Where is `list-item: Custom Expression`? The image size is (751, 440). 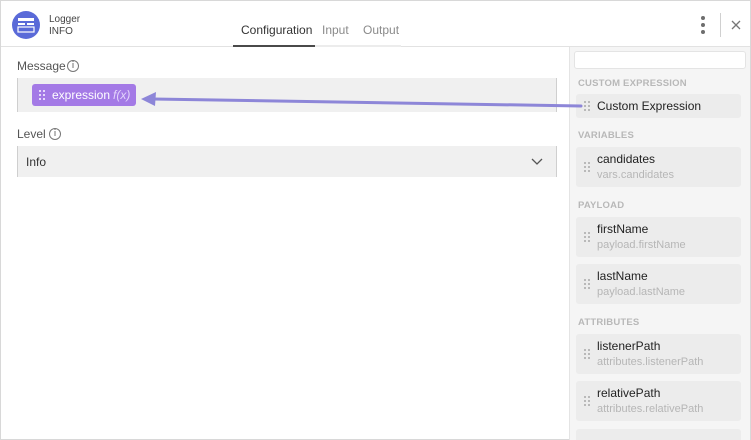
list-item: Custom Expression is located at coordinates (658, 106).